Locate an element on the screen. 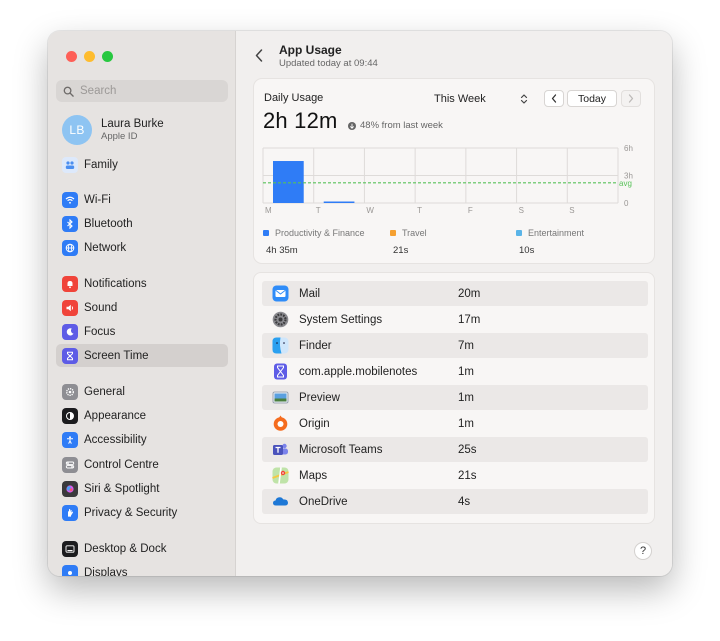  profile-name: Laura Burke is located at coordinates (132, 124).